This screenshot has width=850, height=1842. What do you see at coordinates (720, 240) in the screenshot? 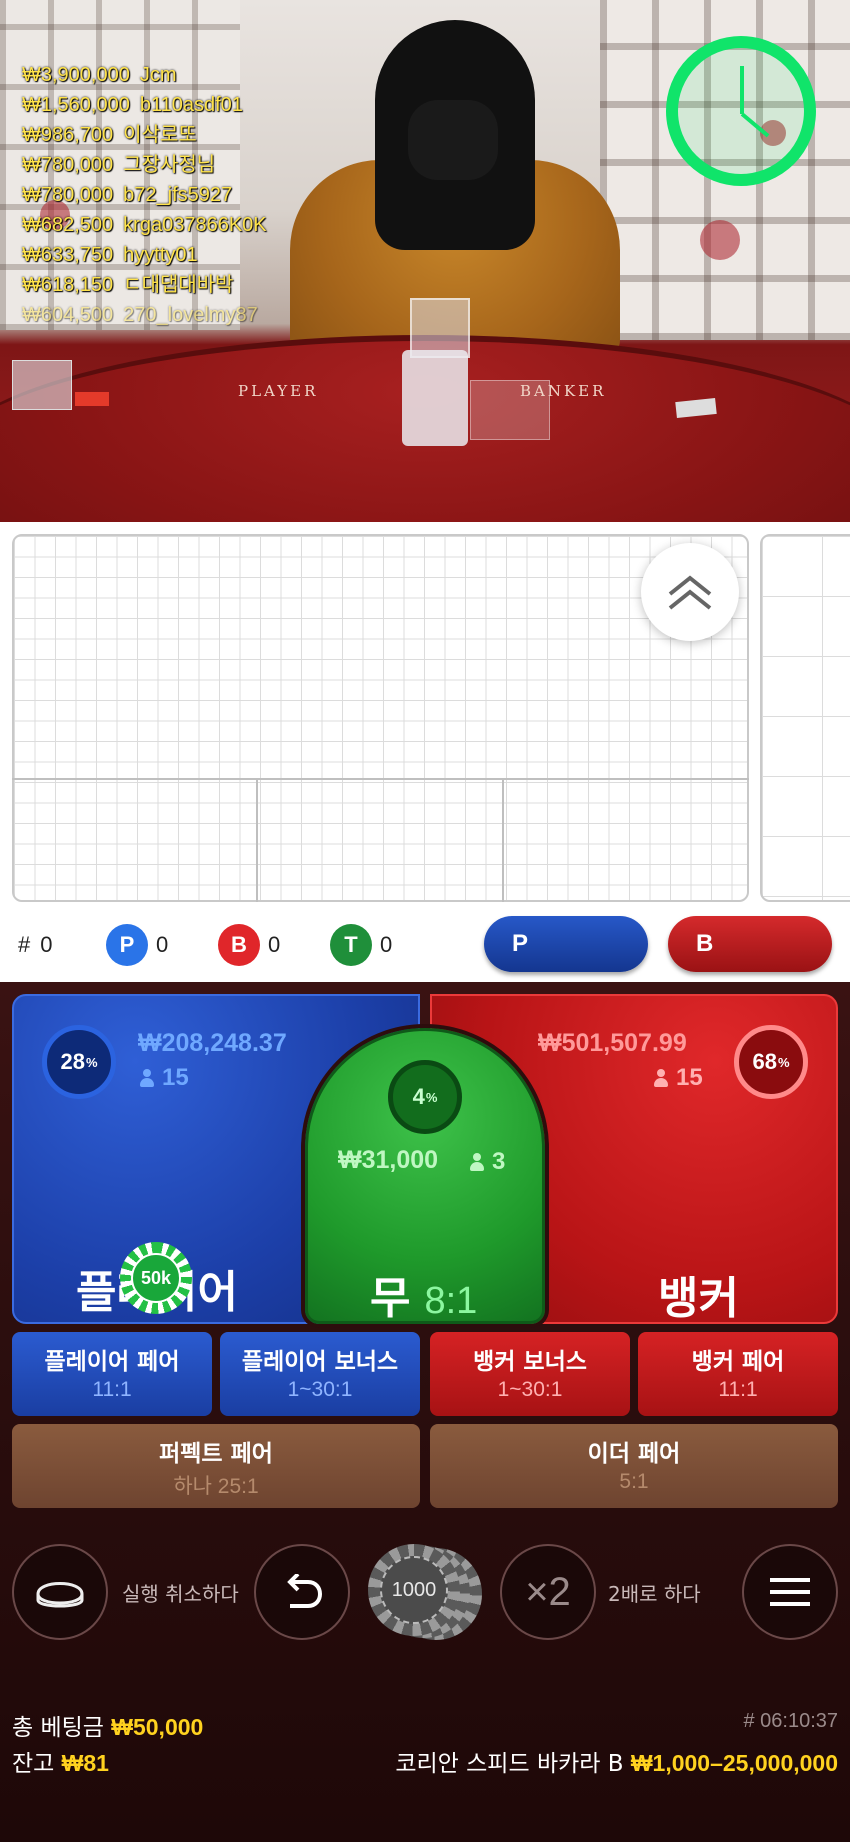
I see `blossom-decoration` at bounding box center [720, 240].